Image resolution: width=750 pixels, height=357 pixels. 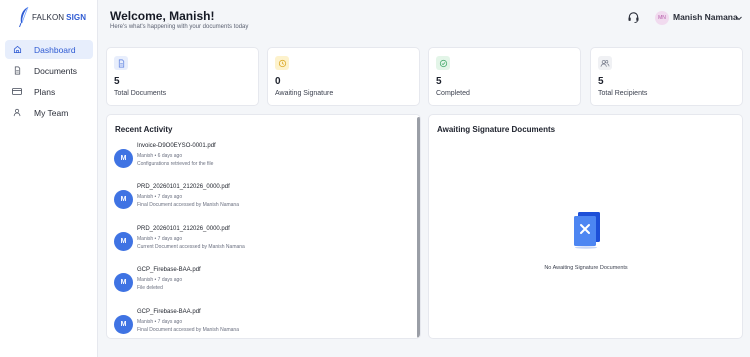 I want to click on activity-scrollbar, so click(x=418, y=227).